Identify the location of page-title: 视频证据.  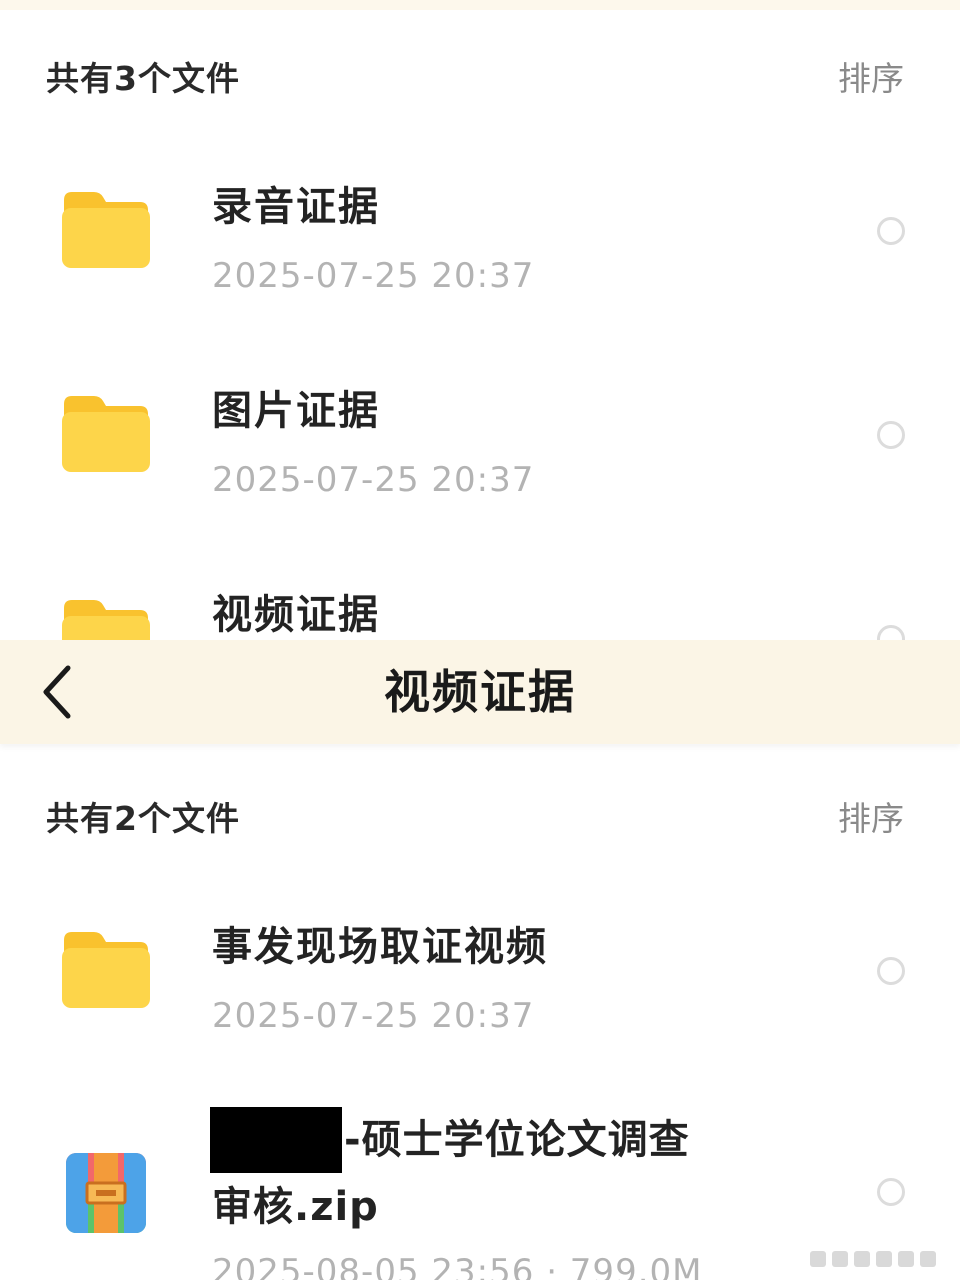
(480, 692).